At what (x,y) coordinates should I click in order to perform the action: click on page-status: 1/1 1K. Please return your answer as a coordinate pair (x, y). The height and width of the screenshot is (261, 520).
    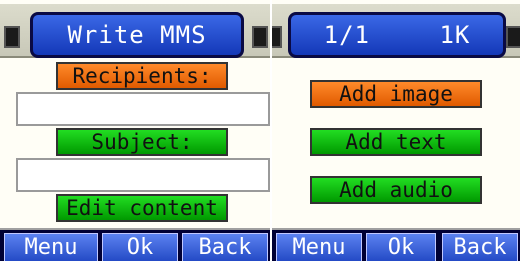
    Looking at the image, I should click on (397, 35).